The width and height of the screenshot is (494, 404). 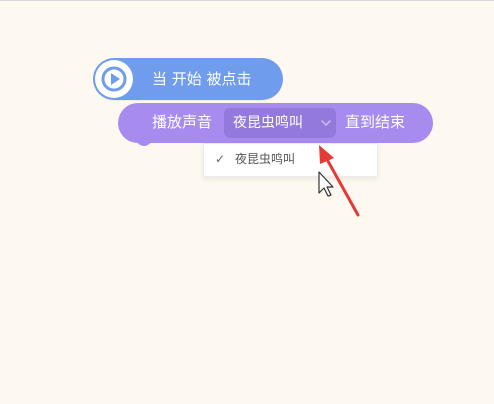 What do you see at coordinates (326, 184) in the screenshot?
I see `mouse-cursor-icon` at bounding box center [326, 184].